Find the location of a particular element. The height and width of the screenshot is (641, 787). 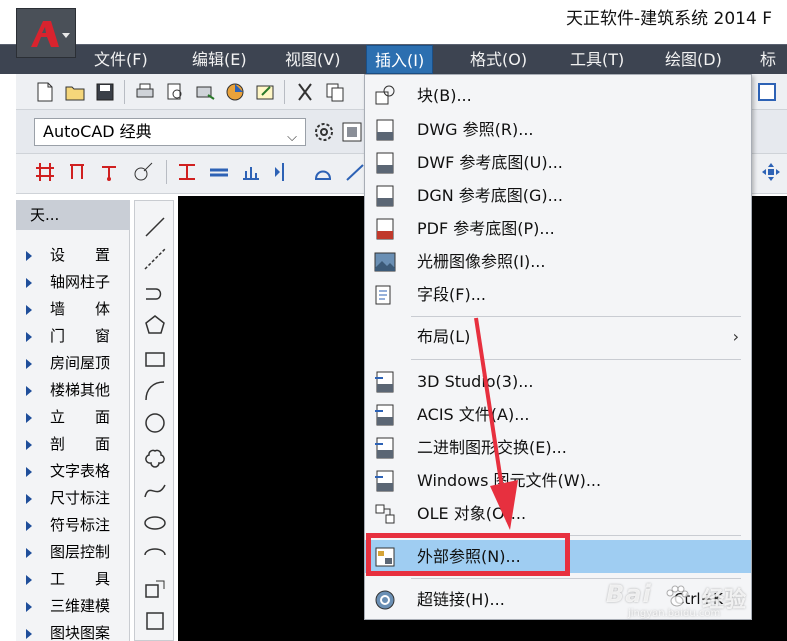

mirror-tool-icon is located at coordinates (283, 172).